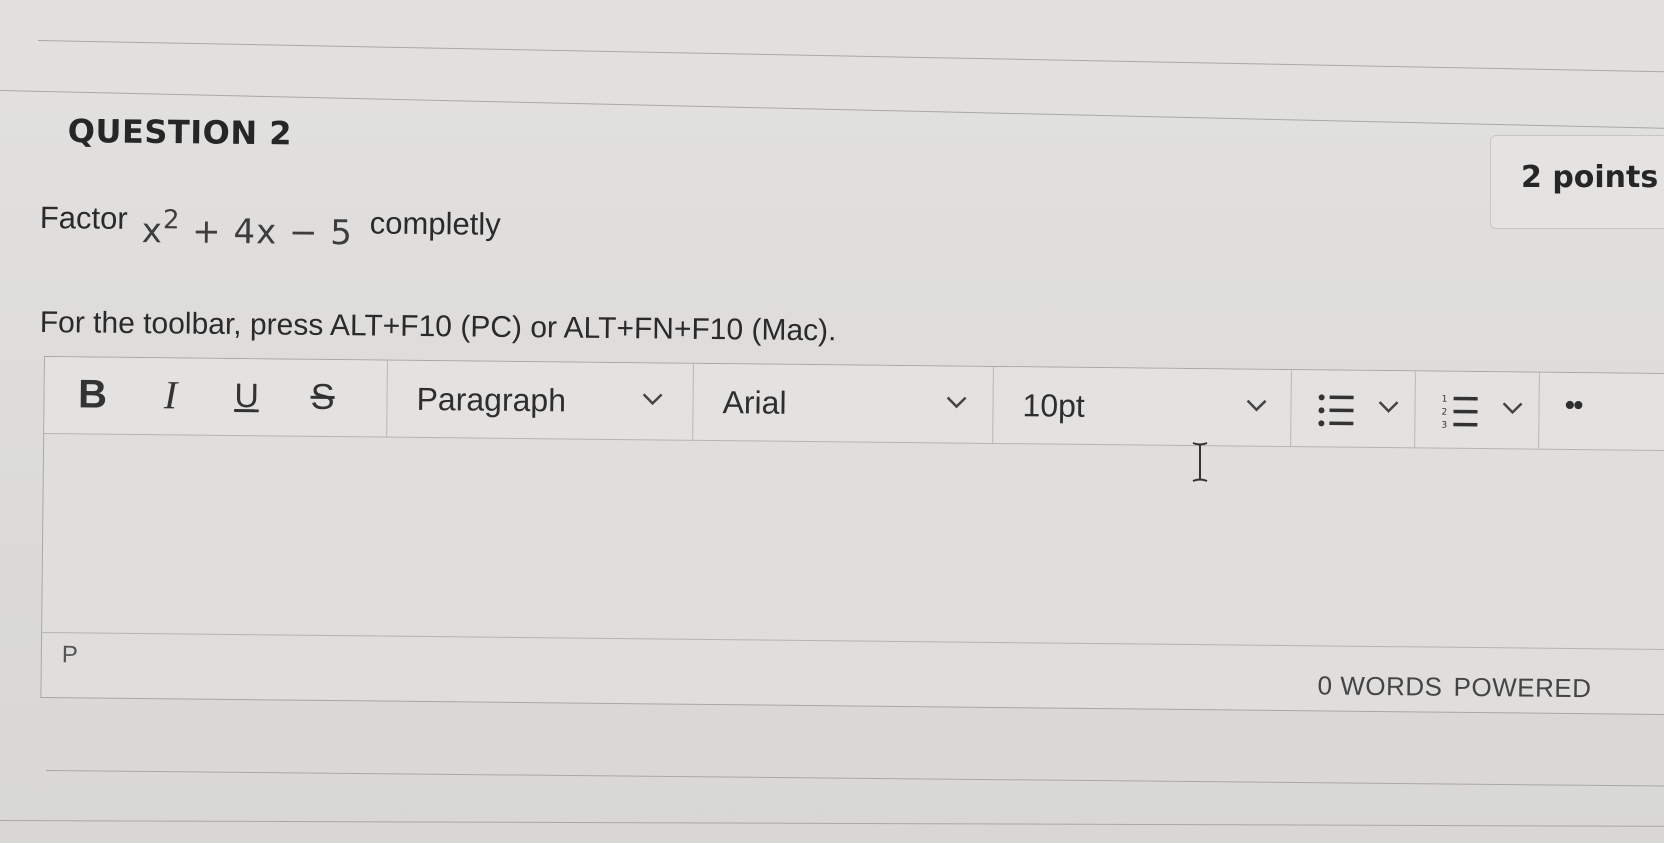  I want to click on svg-text: 1, so click(1445, 400).